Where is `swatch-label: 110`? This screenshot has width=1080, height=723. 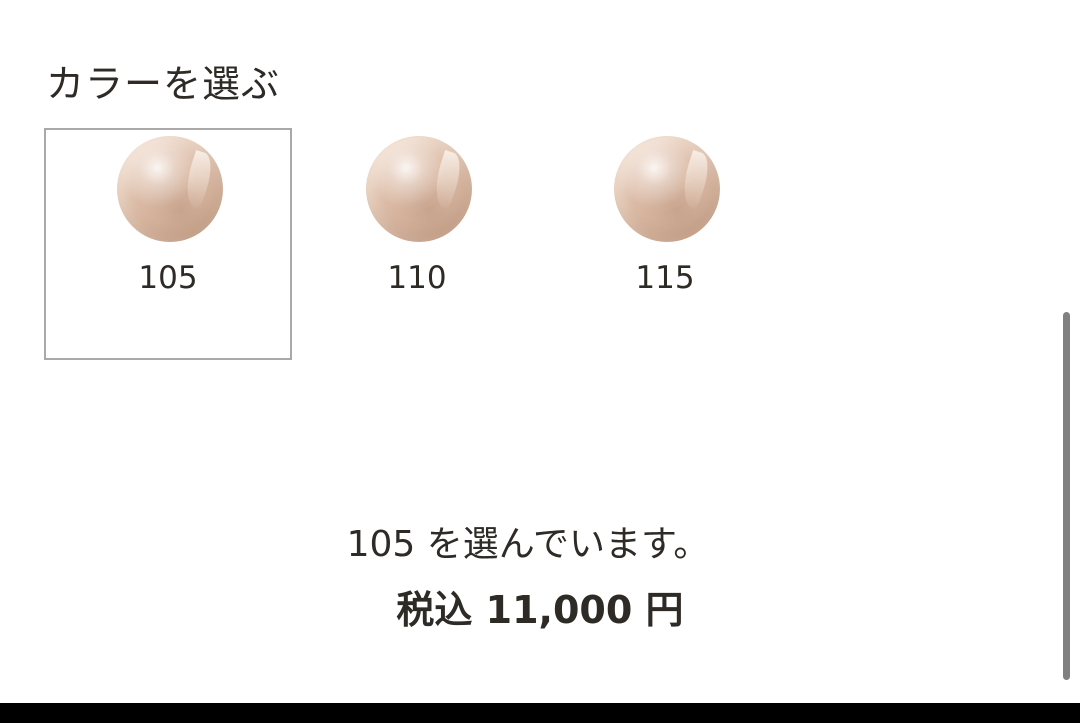 swatch-label: 110 is located at coordinates (417, 278).